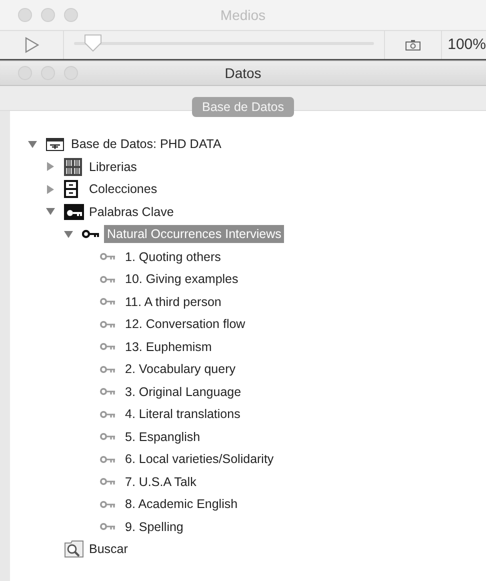 Image resolution: width=486 pixels, height=581 pixels. What do you see at coordinates (183, 414) in the screenshot?
I see `tree-item: 4. Literal translations` at bounding box center [183, 414].